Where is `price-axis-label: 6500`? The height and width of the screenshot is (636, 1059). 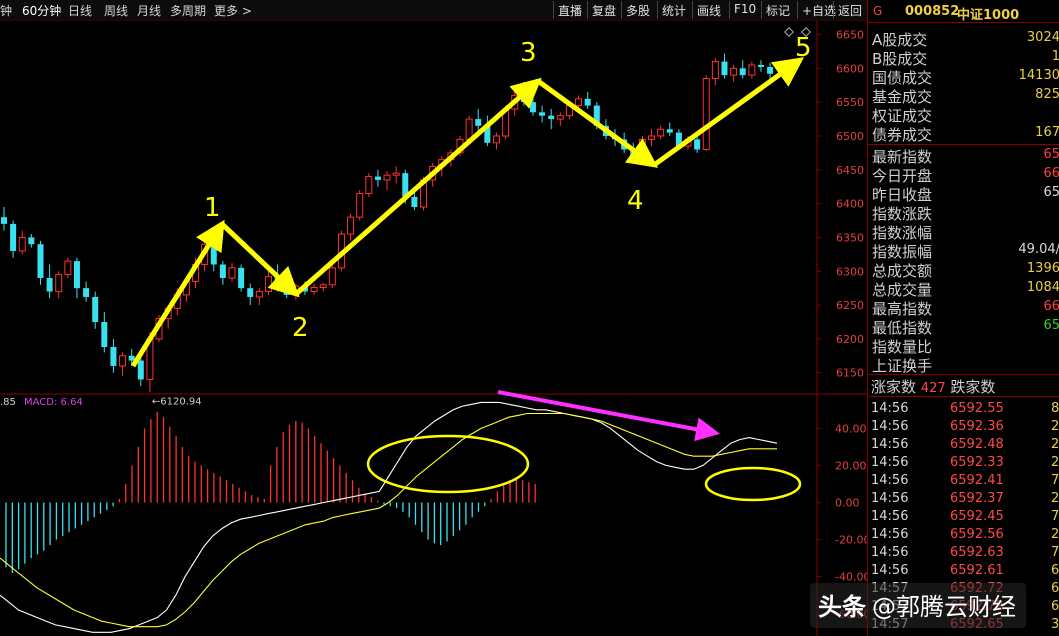 price-axis-label: 6500 is located at coordinates (850, 136).